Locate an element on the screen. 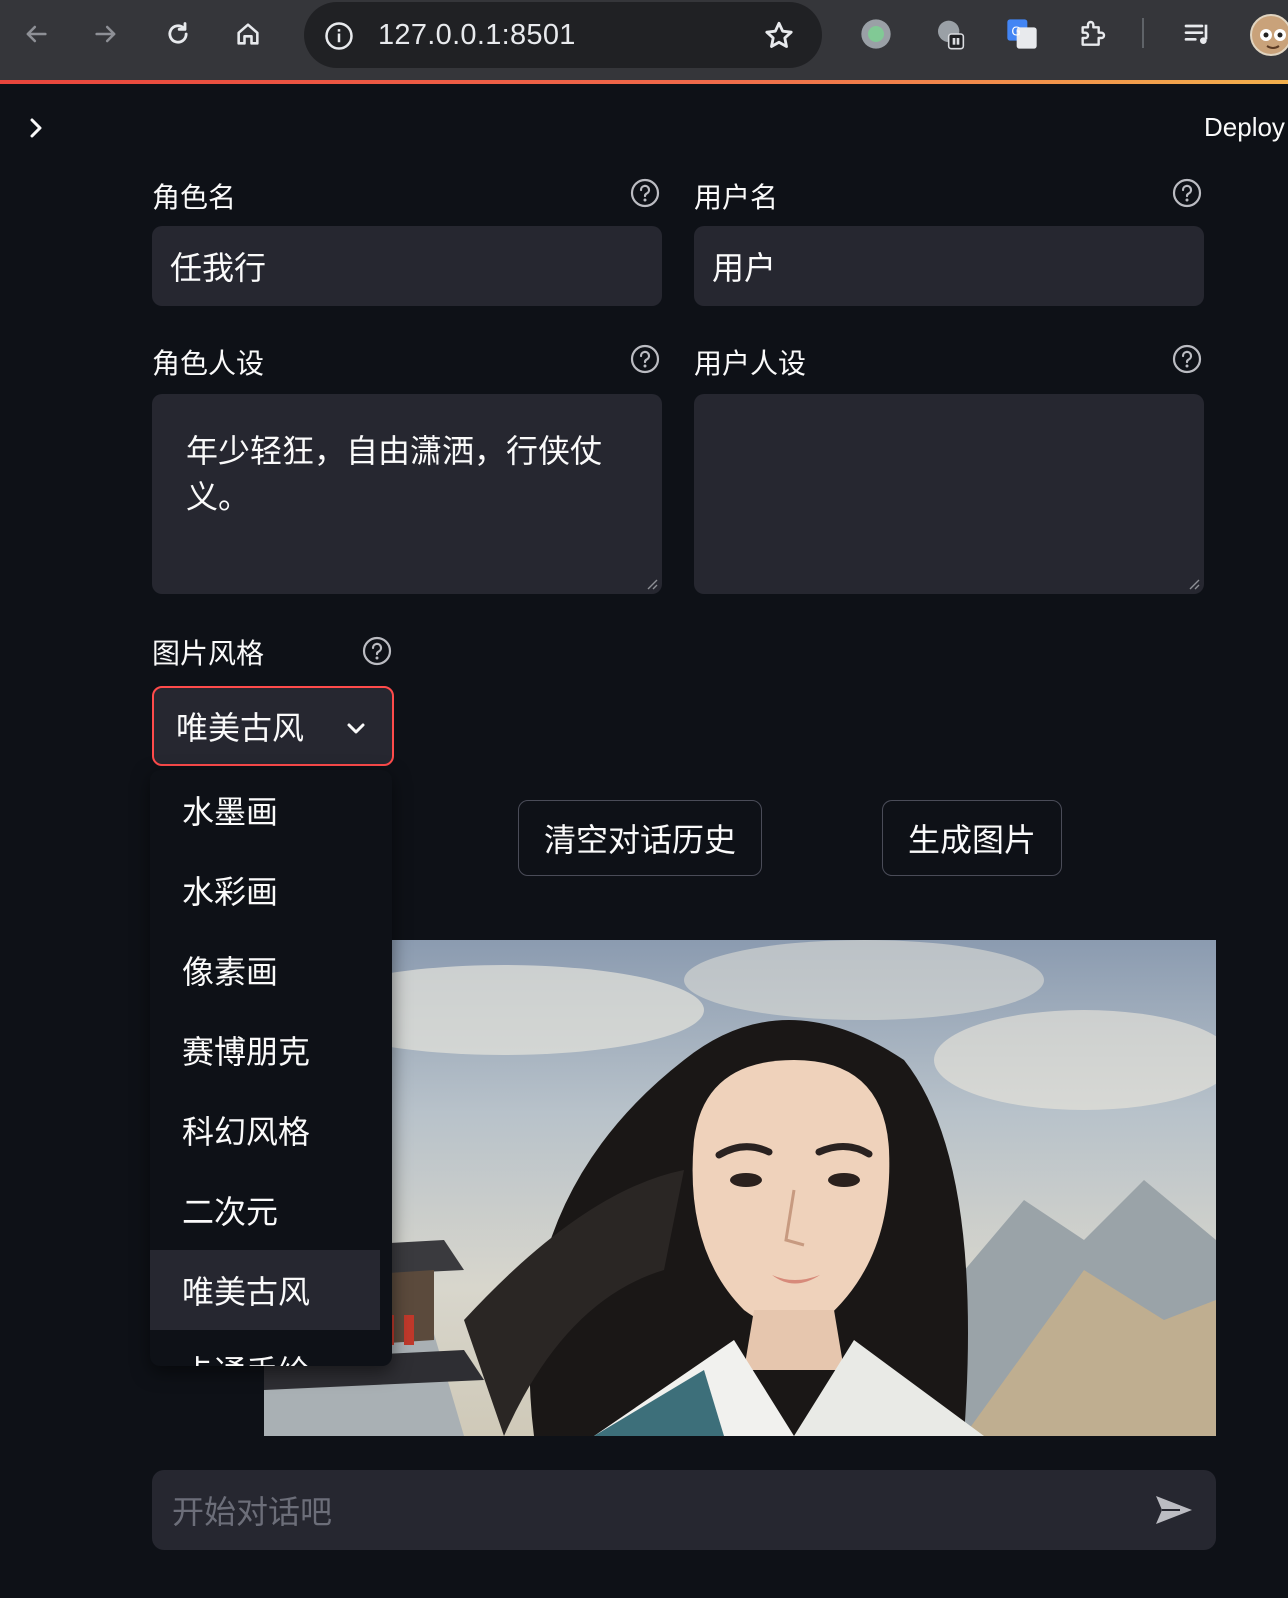 This screenshot has height=1598, width=1288. forward-arrow-icon is located at coordinates (105, 34).